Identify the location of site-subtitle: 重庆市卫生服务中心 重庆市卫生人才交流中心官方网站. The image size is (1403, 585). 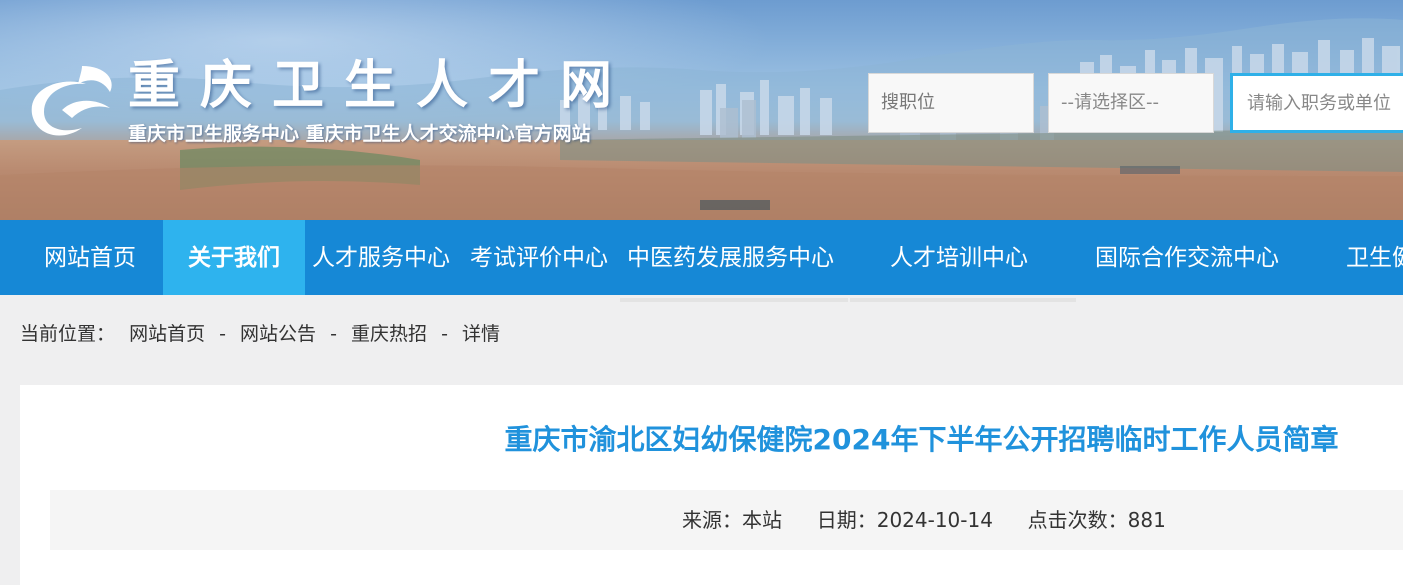
(359, 134).